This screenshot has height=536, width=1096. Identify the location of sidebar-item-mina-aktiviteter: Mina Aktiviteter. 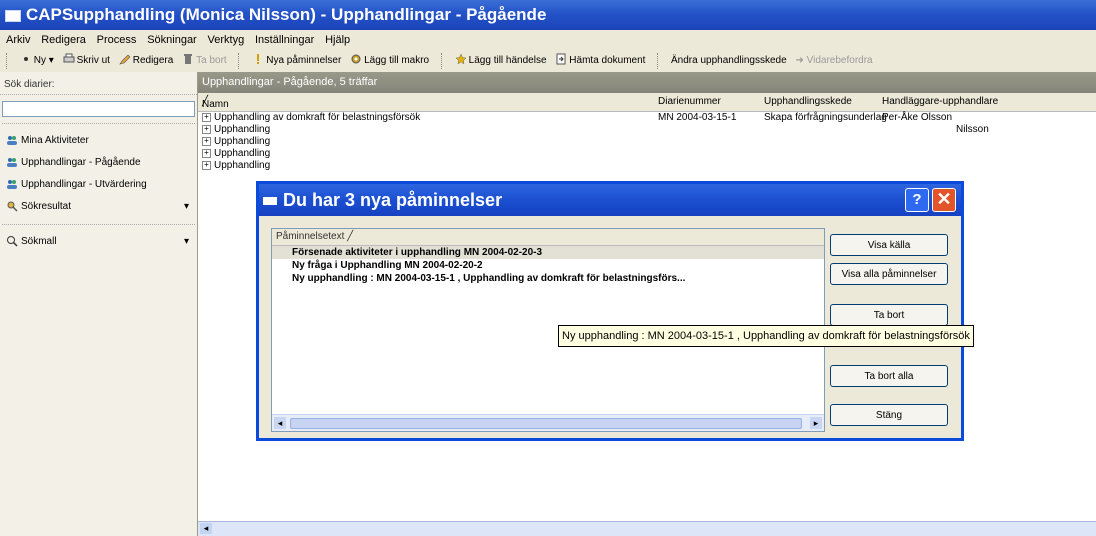
(98, 141).